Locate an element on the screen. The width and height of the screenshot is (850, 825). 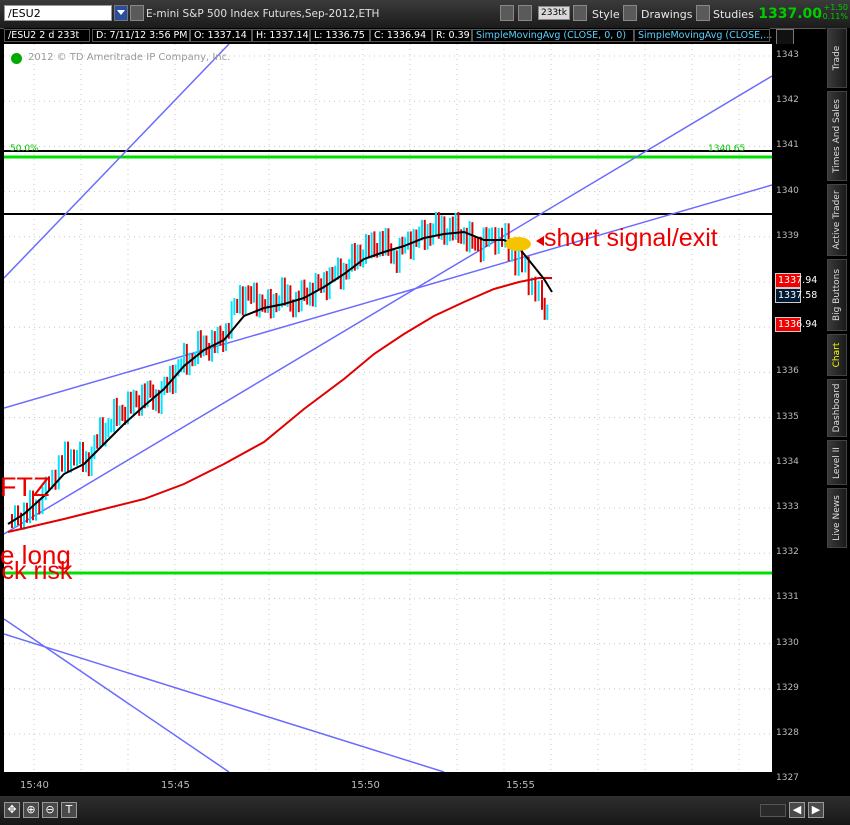
link-icon is located at coordinates (137, 13).